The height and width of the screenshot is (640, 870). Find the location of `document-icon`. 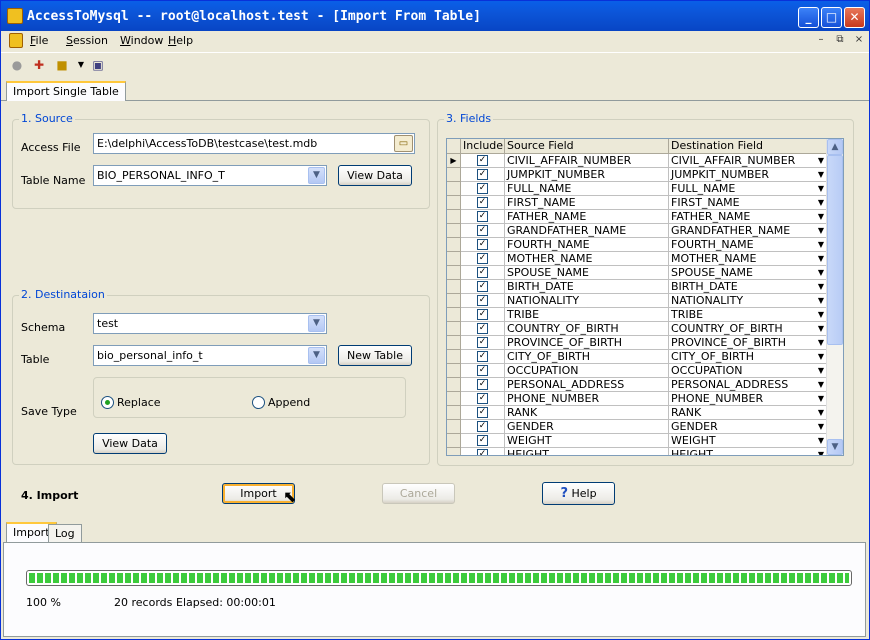

document-icon is located at coordinates (16, 40).